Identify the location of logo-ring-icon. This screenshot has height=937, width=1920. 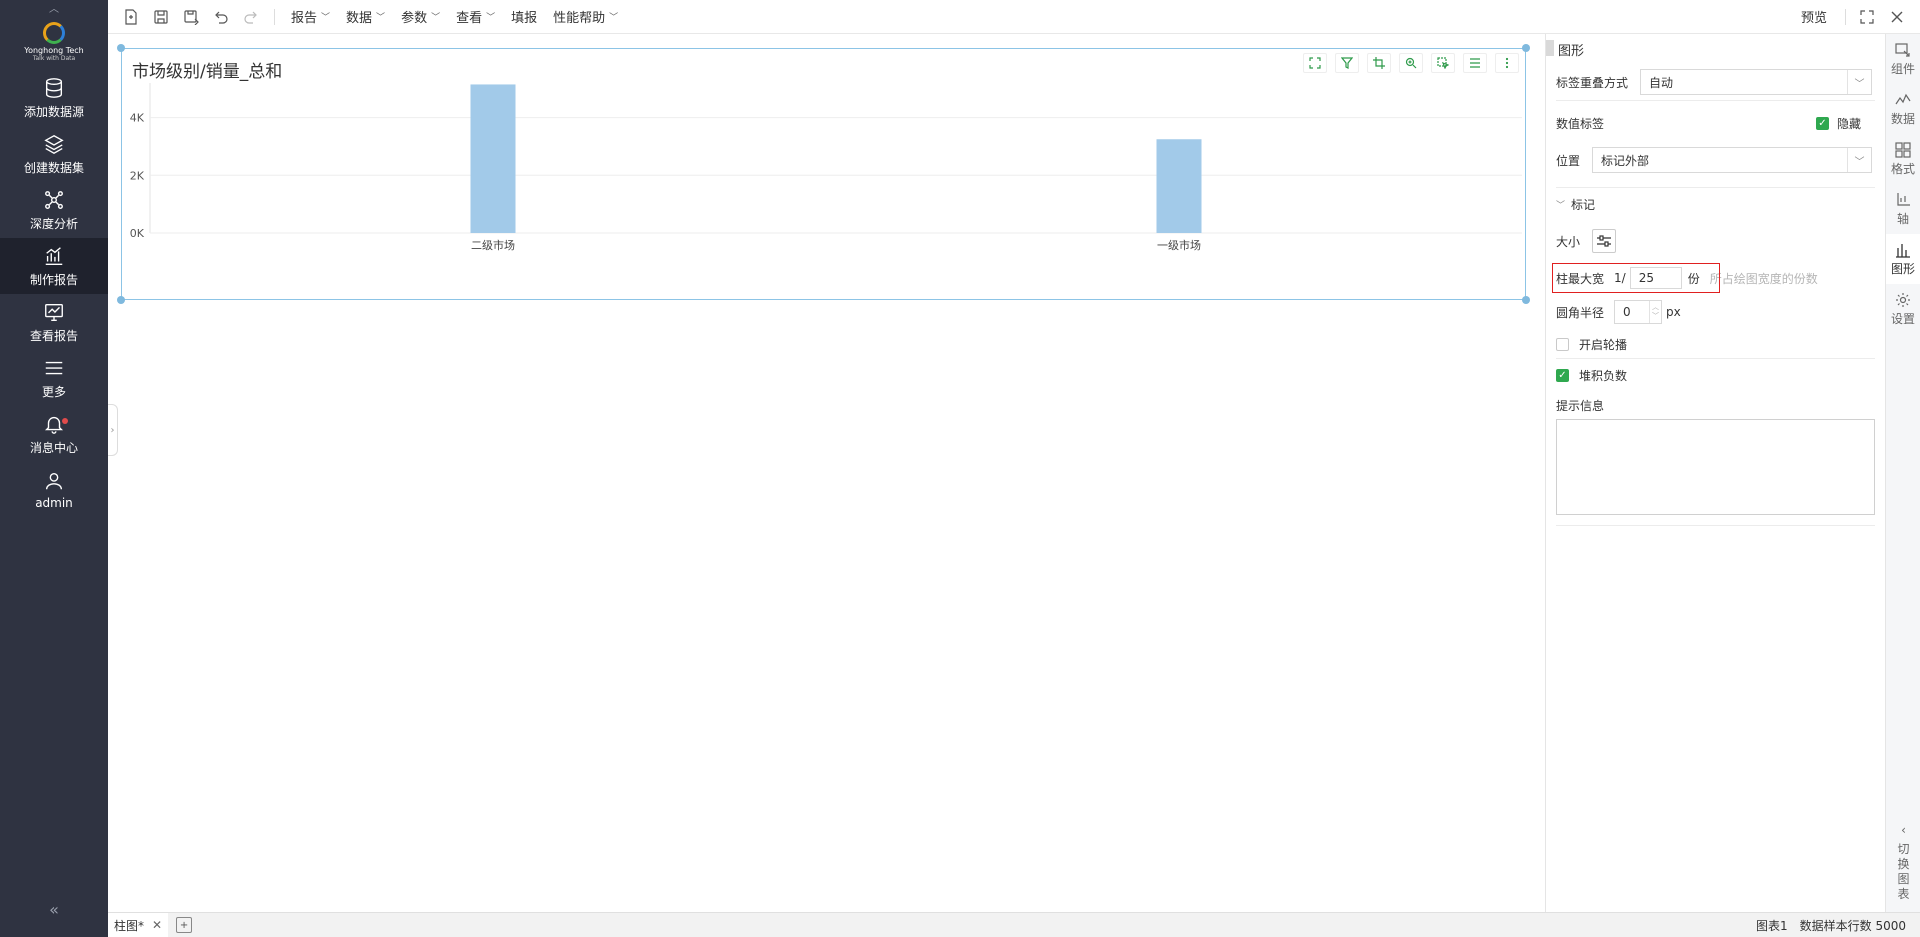
(54, 33).